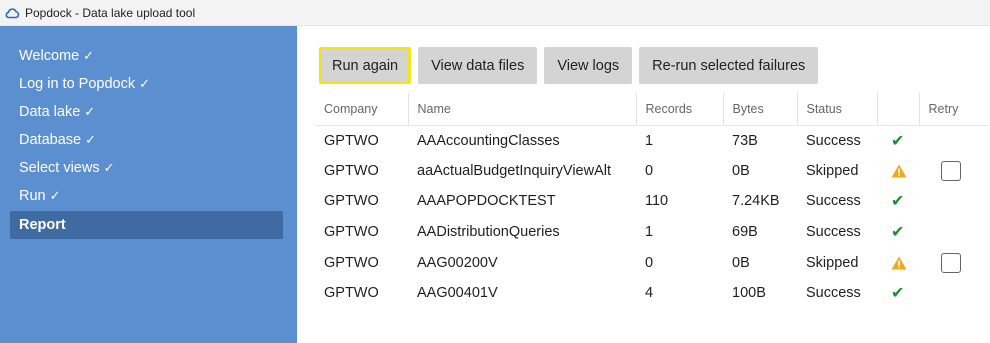  I want to click on sidebar-item-label: Log in to Popdock, so click(77, 84).